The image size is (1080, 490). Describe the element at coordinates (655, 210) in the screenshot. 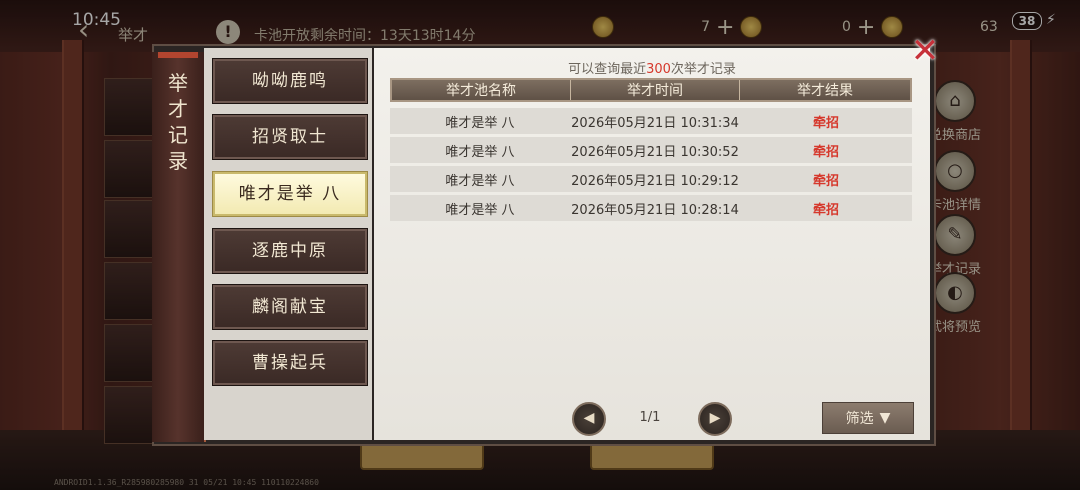

I see `cell-time: 2026年05月21日 10:28:14` at that location.